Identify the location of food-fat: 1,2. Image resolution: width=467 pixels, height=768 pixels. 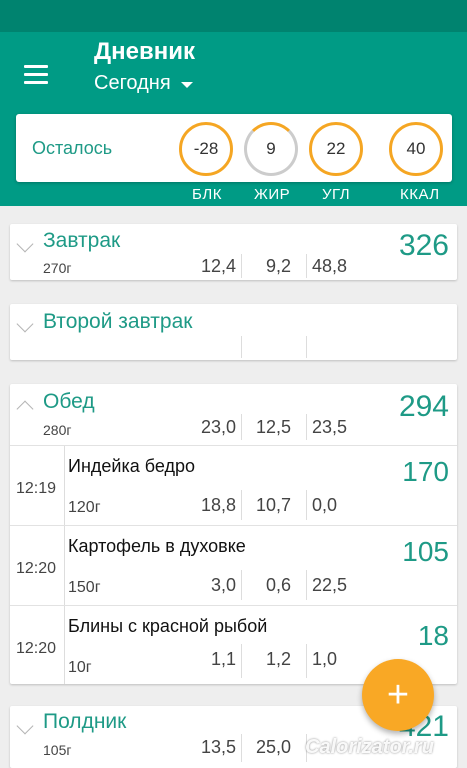
(278, 659).